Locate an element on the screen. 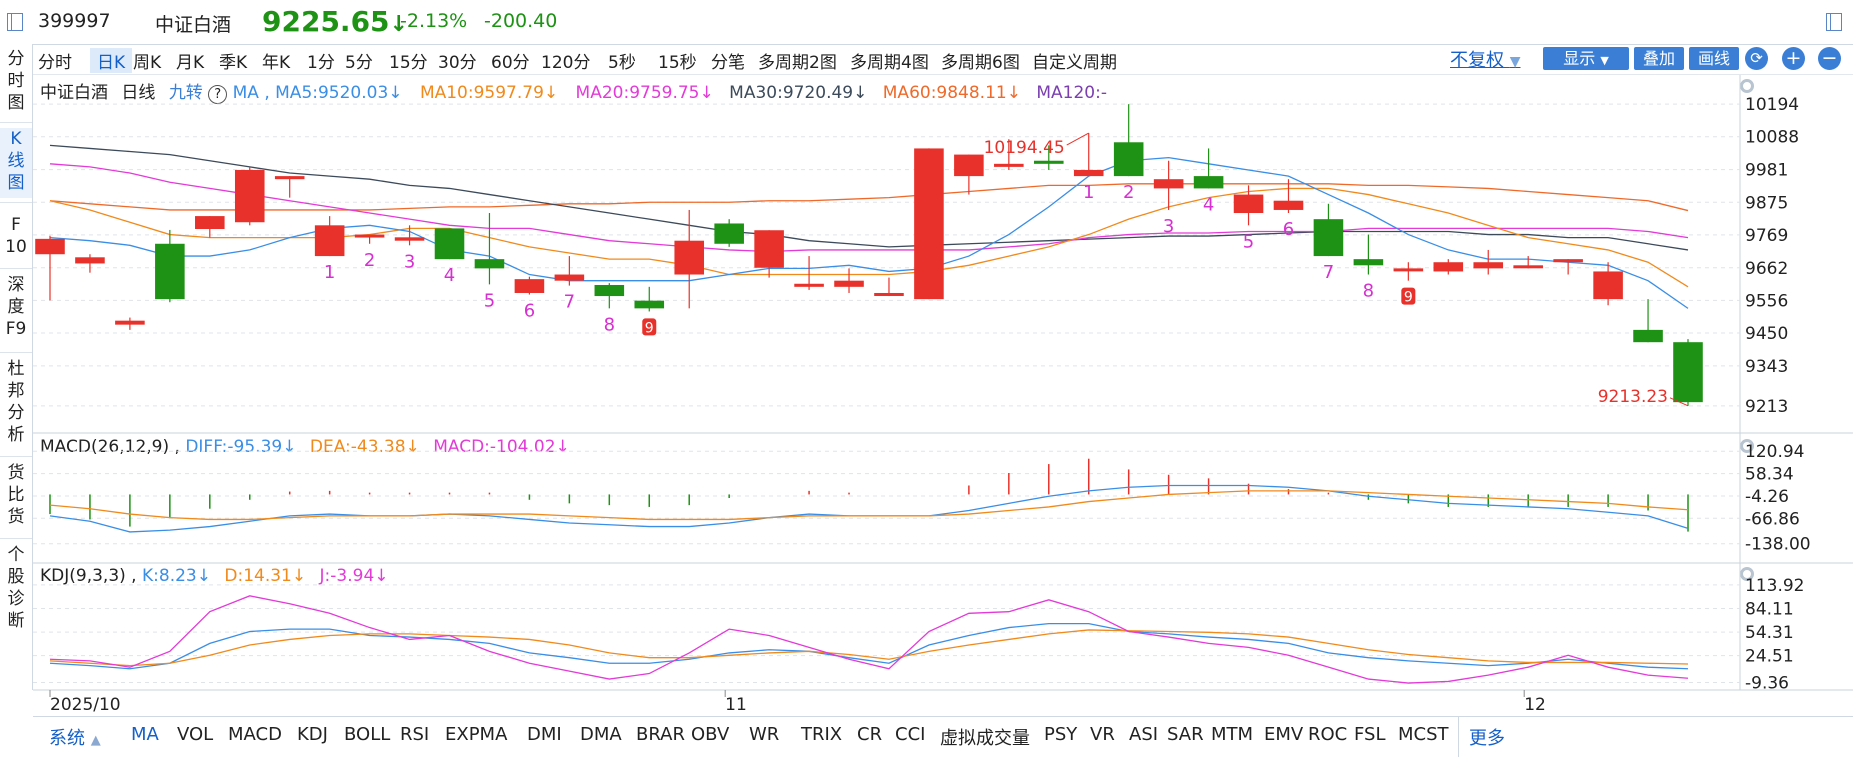  sidebar-item-f10: F 10 is located at coordinates (16, 238).